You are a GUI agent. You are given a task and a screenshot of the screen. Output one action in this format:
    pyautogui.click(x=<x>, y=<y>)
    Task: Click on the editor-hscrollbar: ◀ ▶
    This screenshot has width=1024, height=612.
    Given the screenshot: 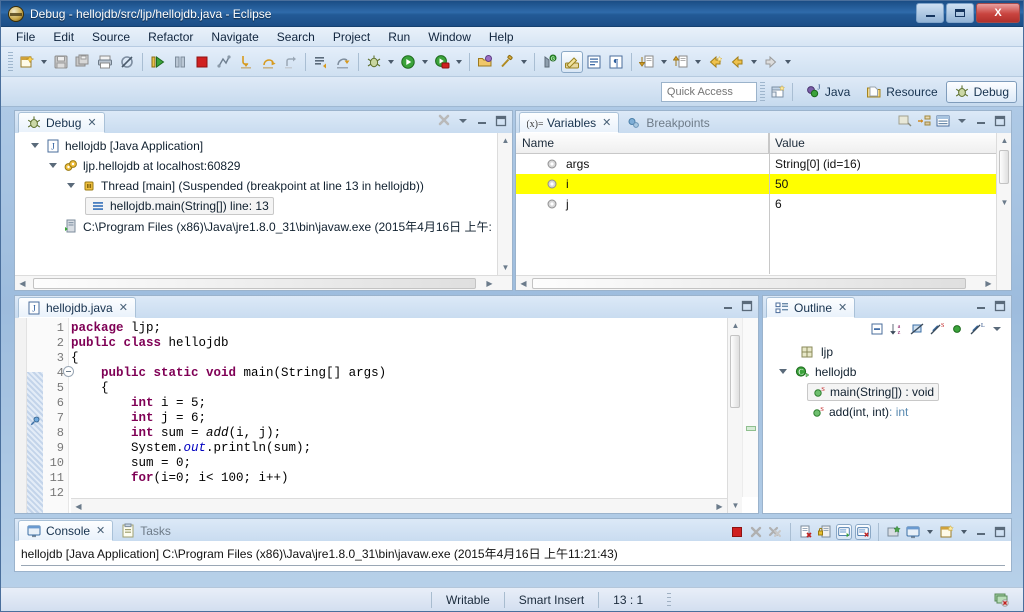 What is the action you would take?
    pyautogui.click(x=399, y=505)
    